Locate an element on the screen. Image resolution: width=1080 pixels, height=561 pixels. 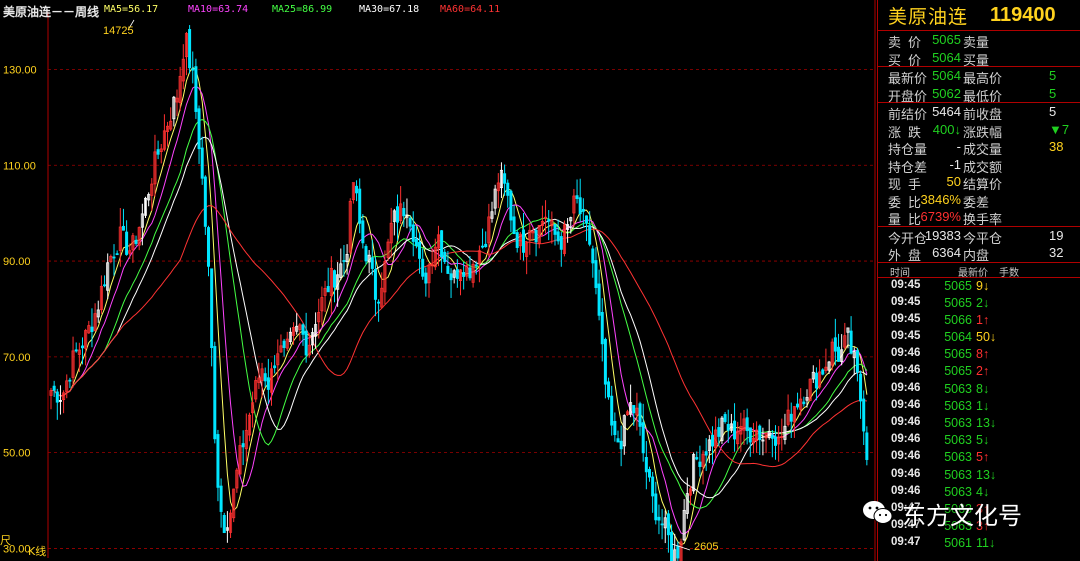
quote-label: 外盘 is located at coordinates (908, 255).